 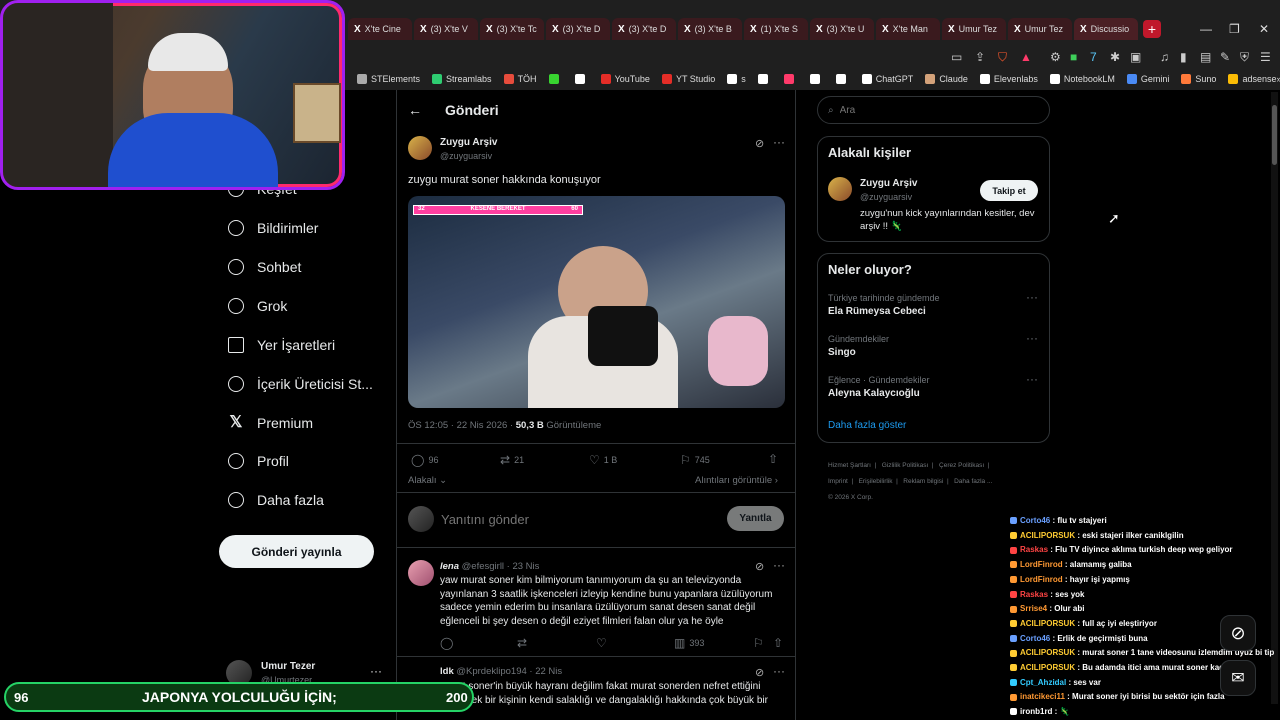 What do you see at coordinates (760, 643) in the screenshot?
I see `reply-bookmark-icon: ⚐` at bounding box center [760, 643].